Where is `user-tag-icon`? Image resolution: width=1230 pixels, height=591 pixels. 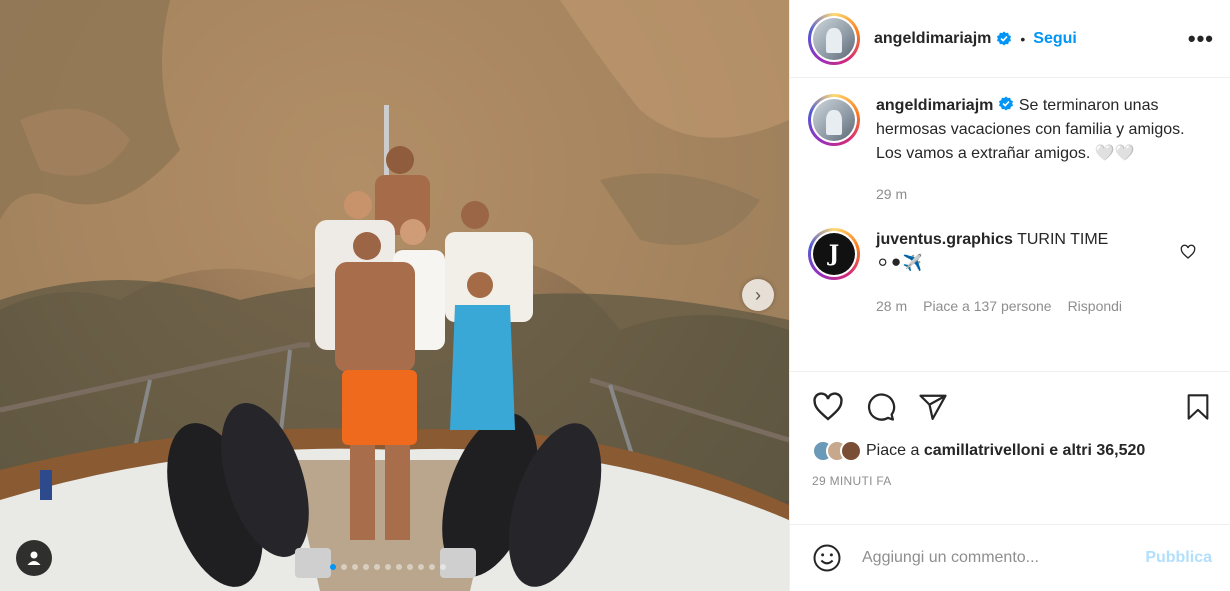 user-tag-icon is located at coordinates (34, 558).